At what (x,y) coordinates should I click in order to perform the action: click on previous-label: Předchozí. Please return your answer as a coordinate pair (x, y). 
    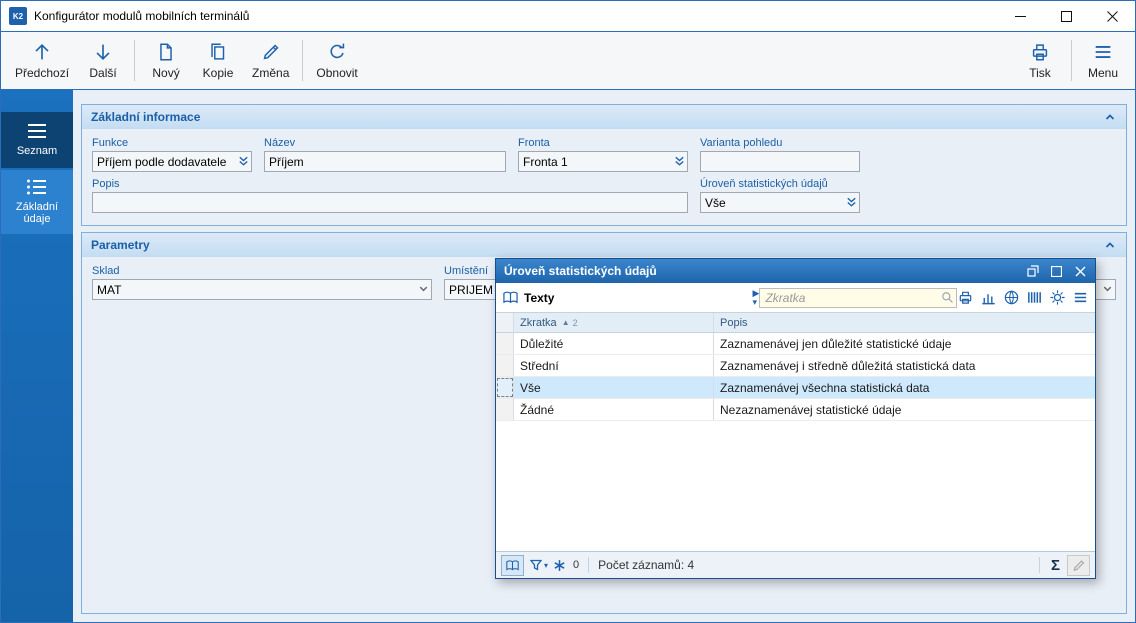
    Looking at the image, I should click on (42, 73).